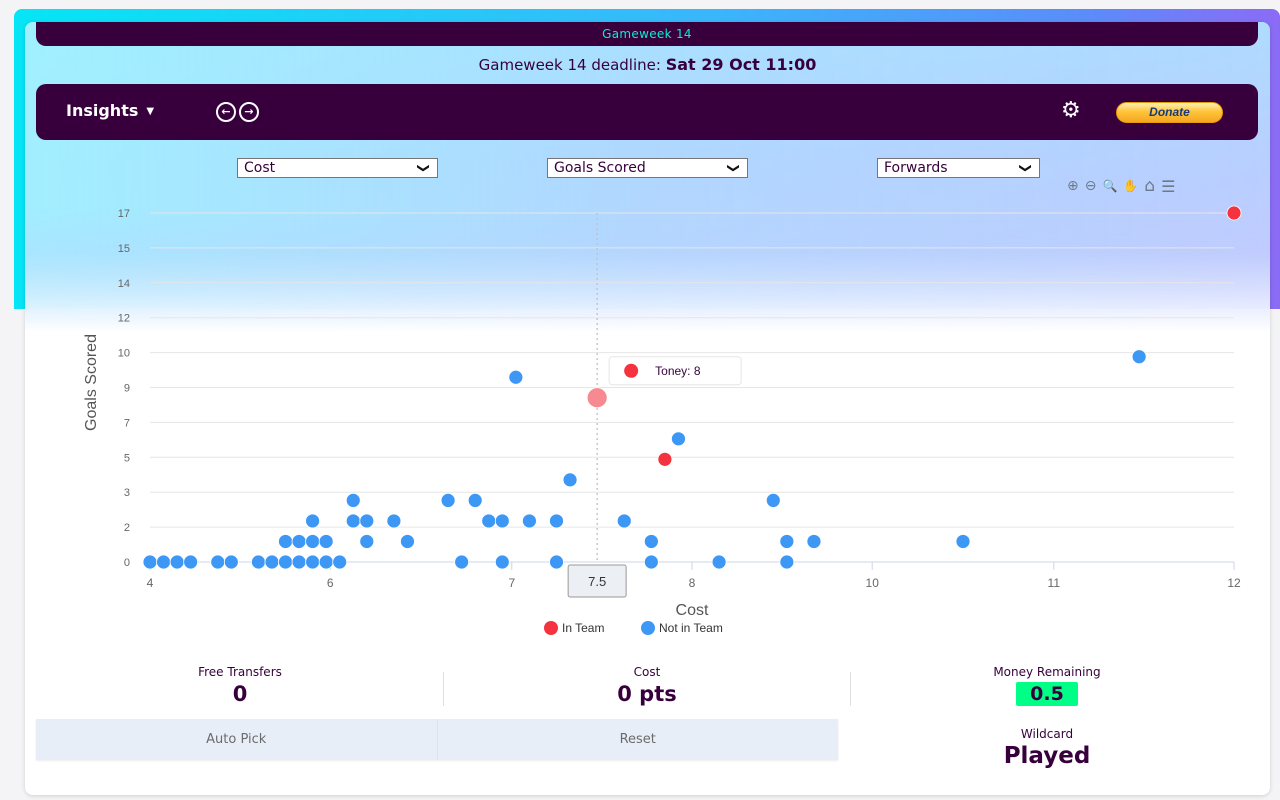  Describe the element at coordinates (637, 739) in the screenshot. I see `reset-button: Reset` at that location.